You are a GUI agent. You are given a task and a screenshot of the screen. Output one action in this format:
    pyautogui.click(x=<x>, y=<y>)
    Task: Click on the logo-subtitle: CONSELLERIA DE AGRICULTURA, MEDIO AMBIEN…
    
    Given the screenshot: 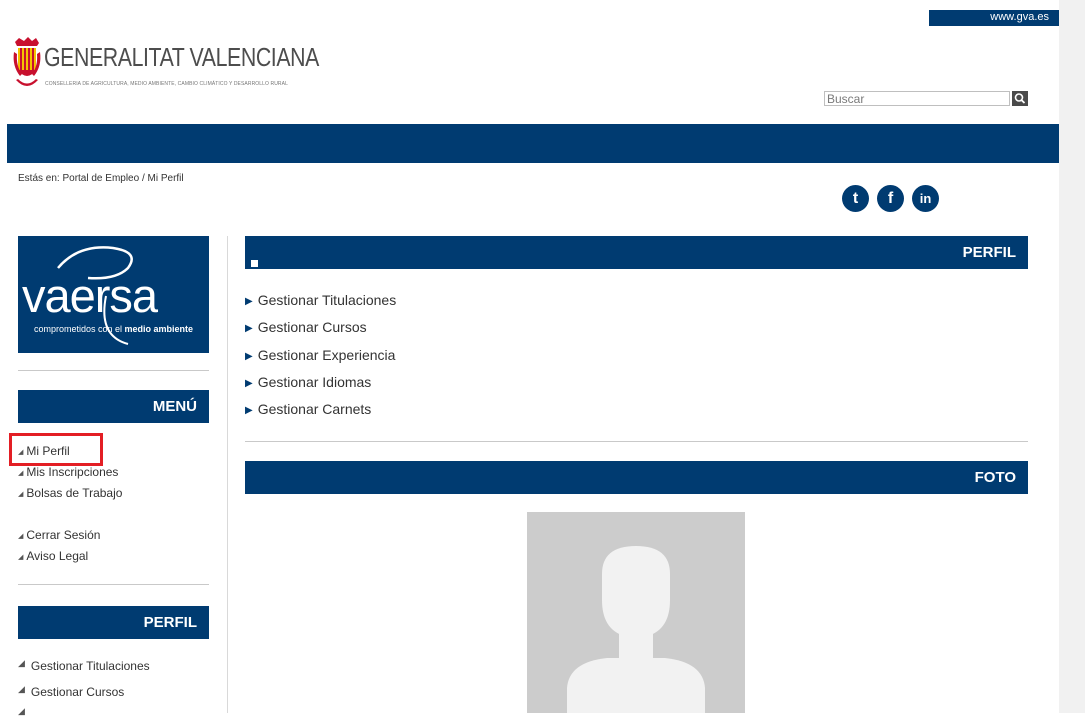 What is the action you would take?
    pyautogui.click(x=166, y=84)
    